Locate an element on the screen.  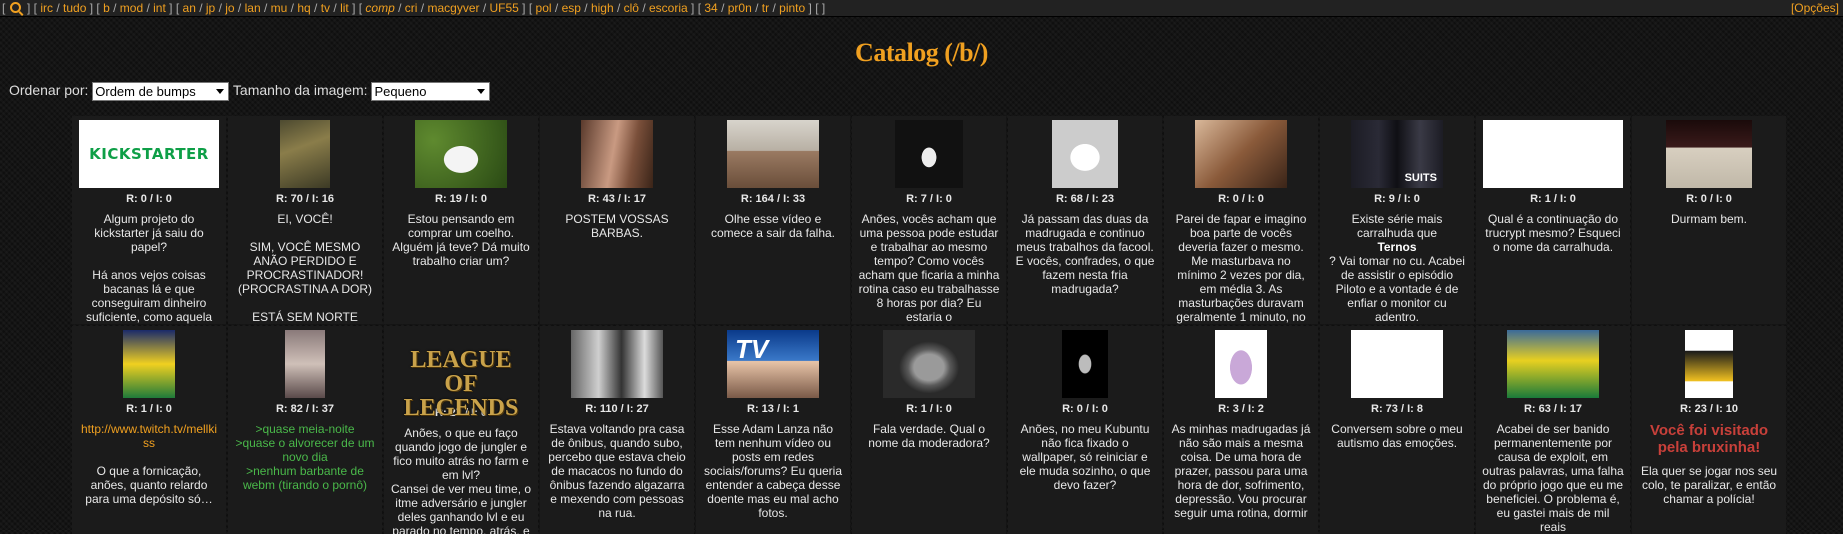
teaser-text_before: Existe série mais carralhuda que is located at coordinates (1397, 226).